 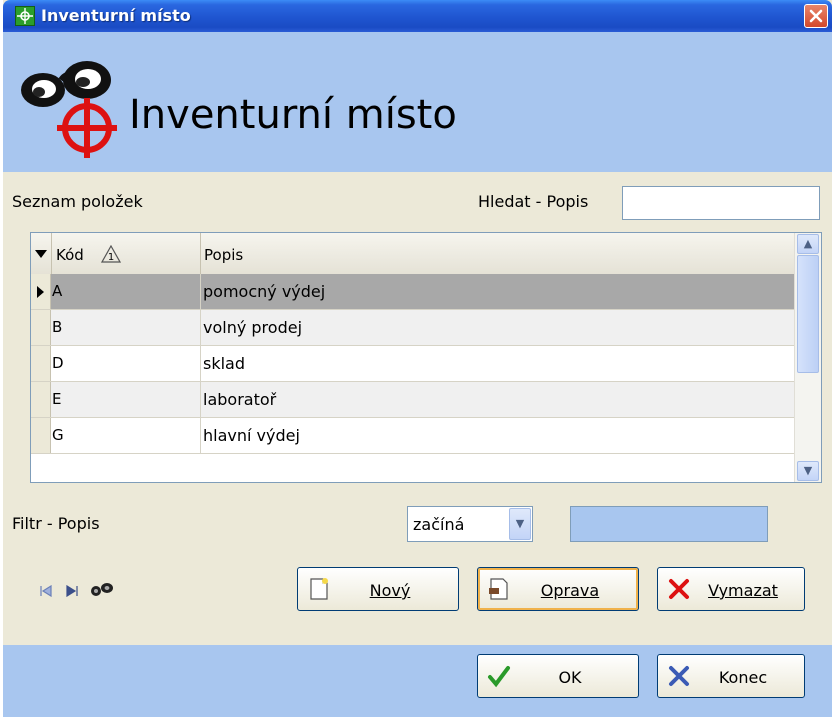 What do you see at coordinates (413, 364) in the screenshot?
I see `table-row: D sklad` at bounding box center [413, 364].